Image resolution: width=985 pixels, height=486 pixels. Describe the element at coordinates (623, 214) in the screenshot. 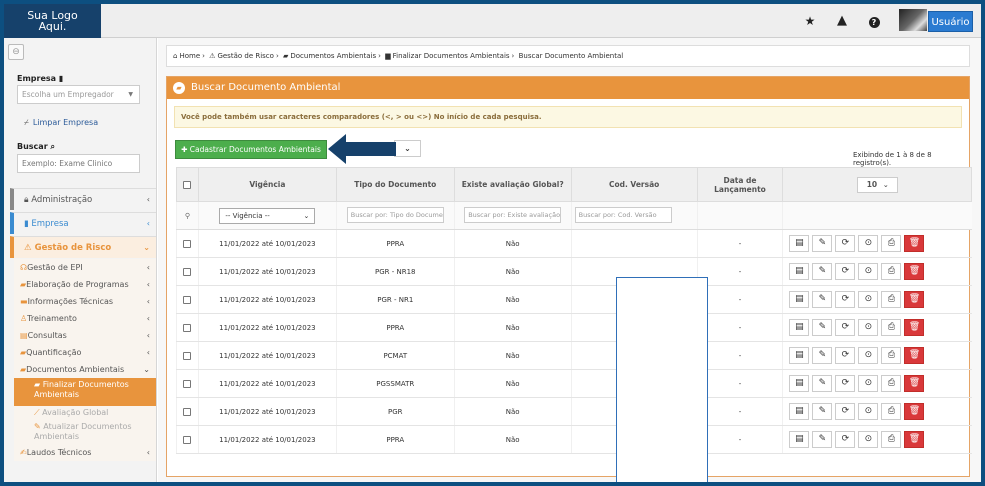

I see `versao-filter-input: Buscar por: Cod. Versão` at that location.